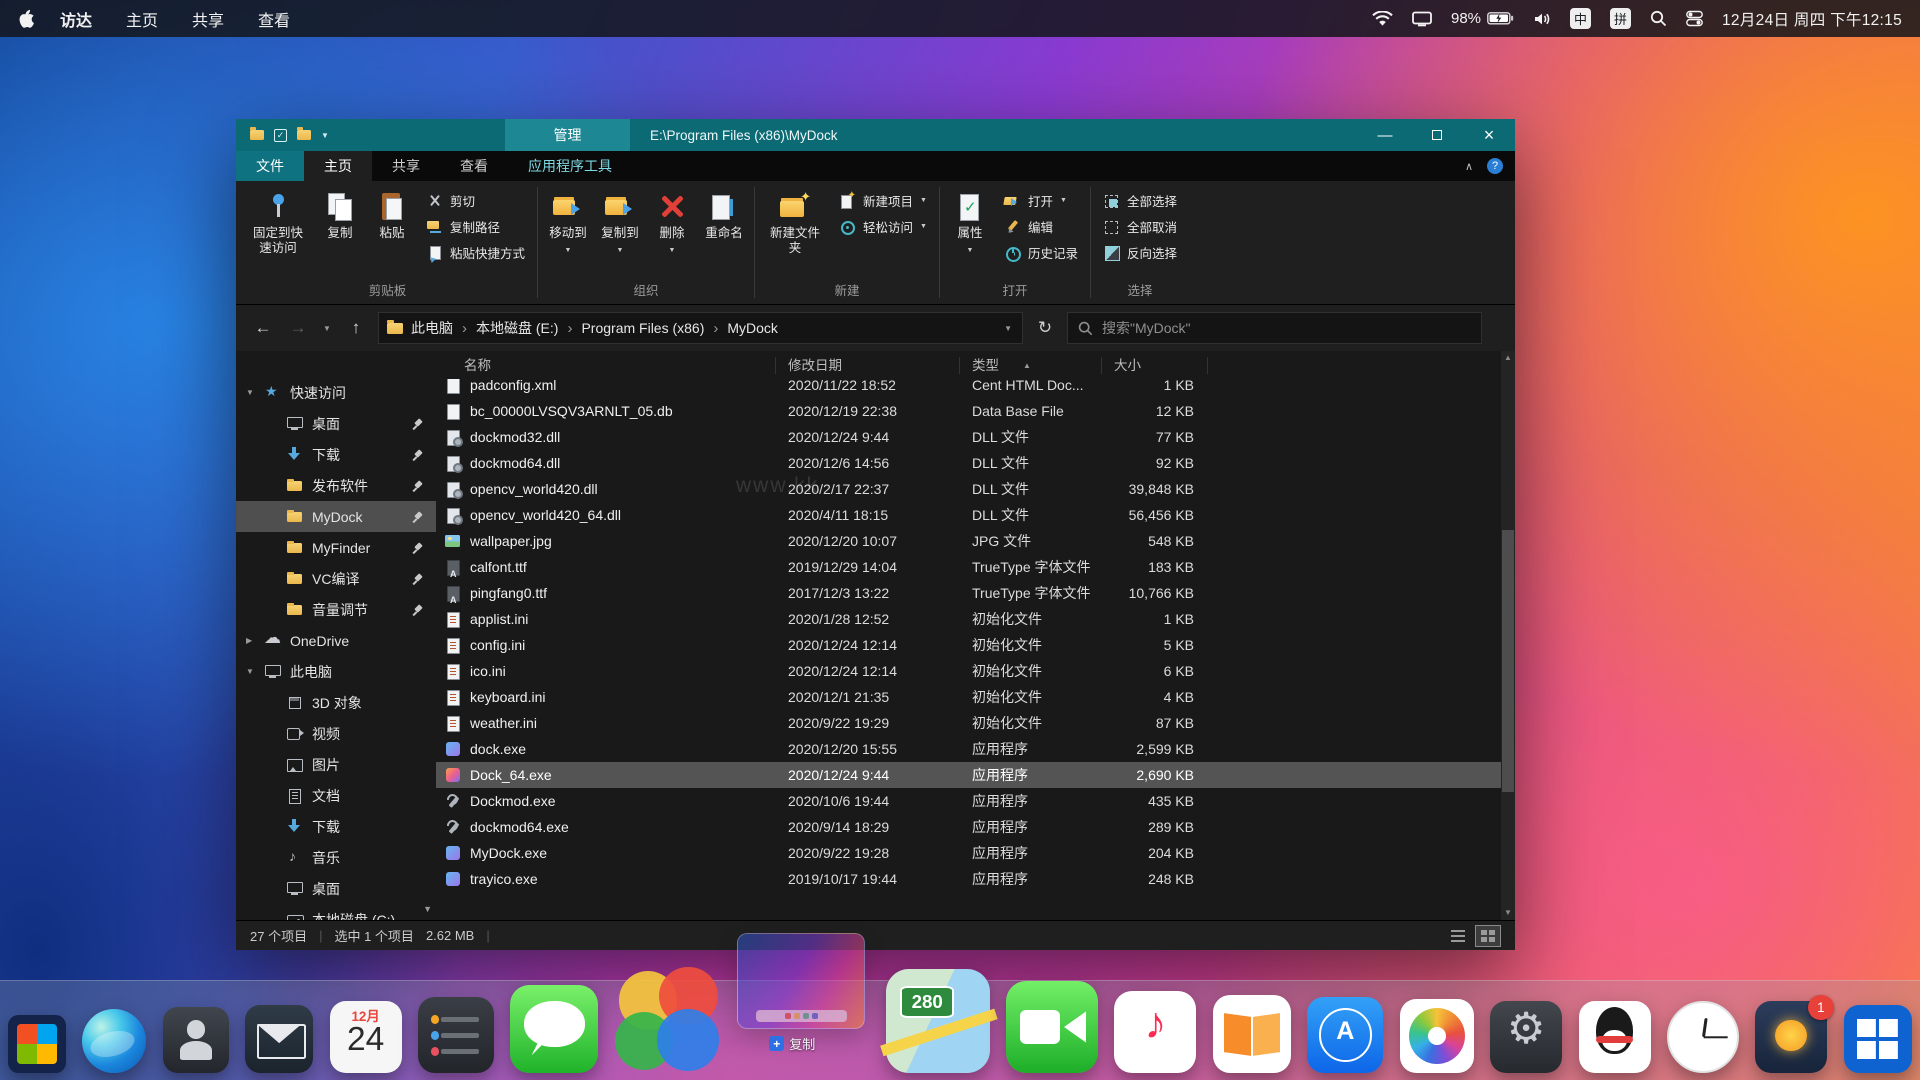  Describe the element at coordinates (26, 18) in the screenshot. I see `apple-menu` at that location.